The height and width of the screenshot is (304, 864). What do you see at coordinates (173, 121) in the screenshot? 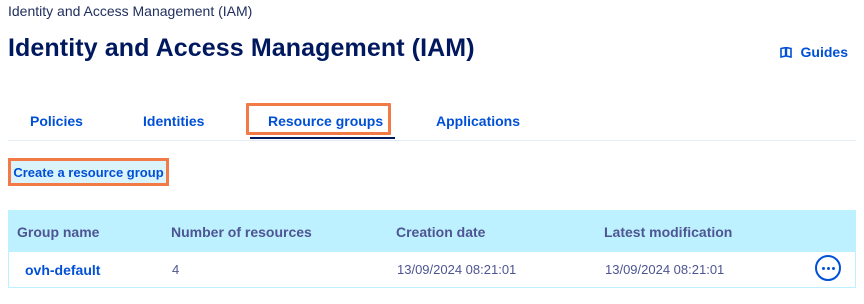
I see `tab-identities: Identities` at bounding box center [173, 121].